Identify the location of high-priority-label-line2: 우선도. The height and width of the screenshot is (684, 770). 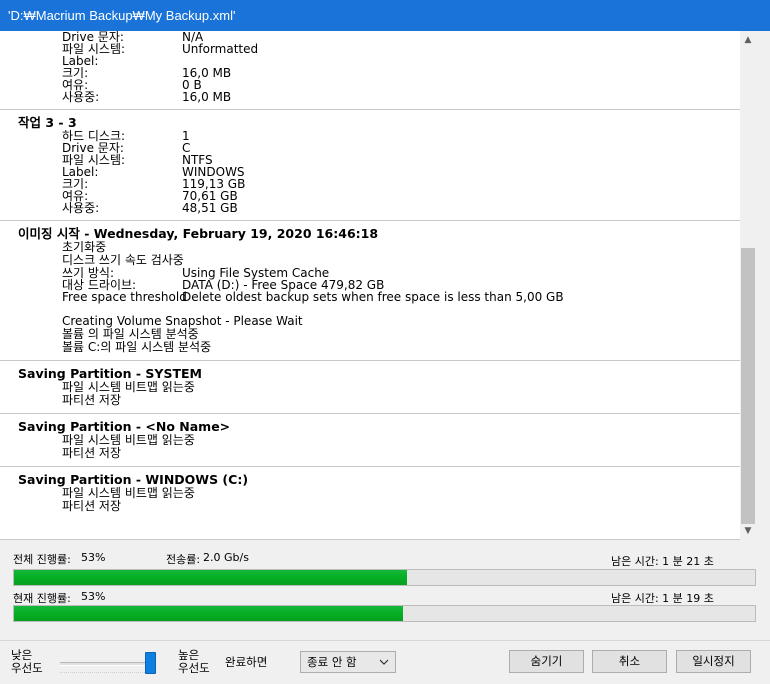
(194, 668).